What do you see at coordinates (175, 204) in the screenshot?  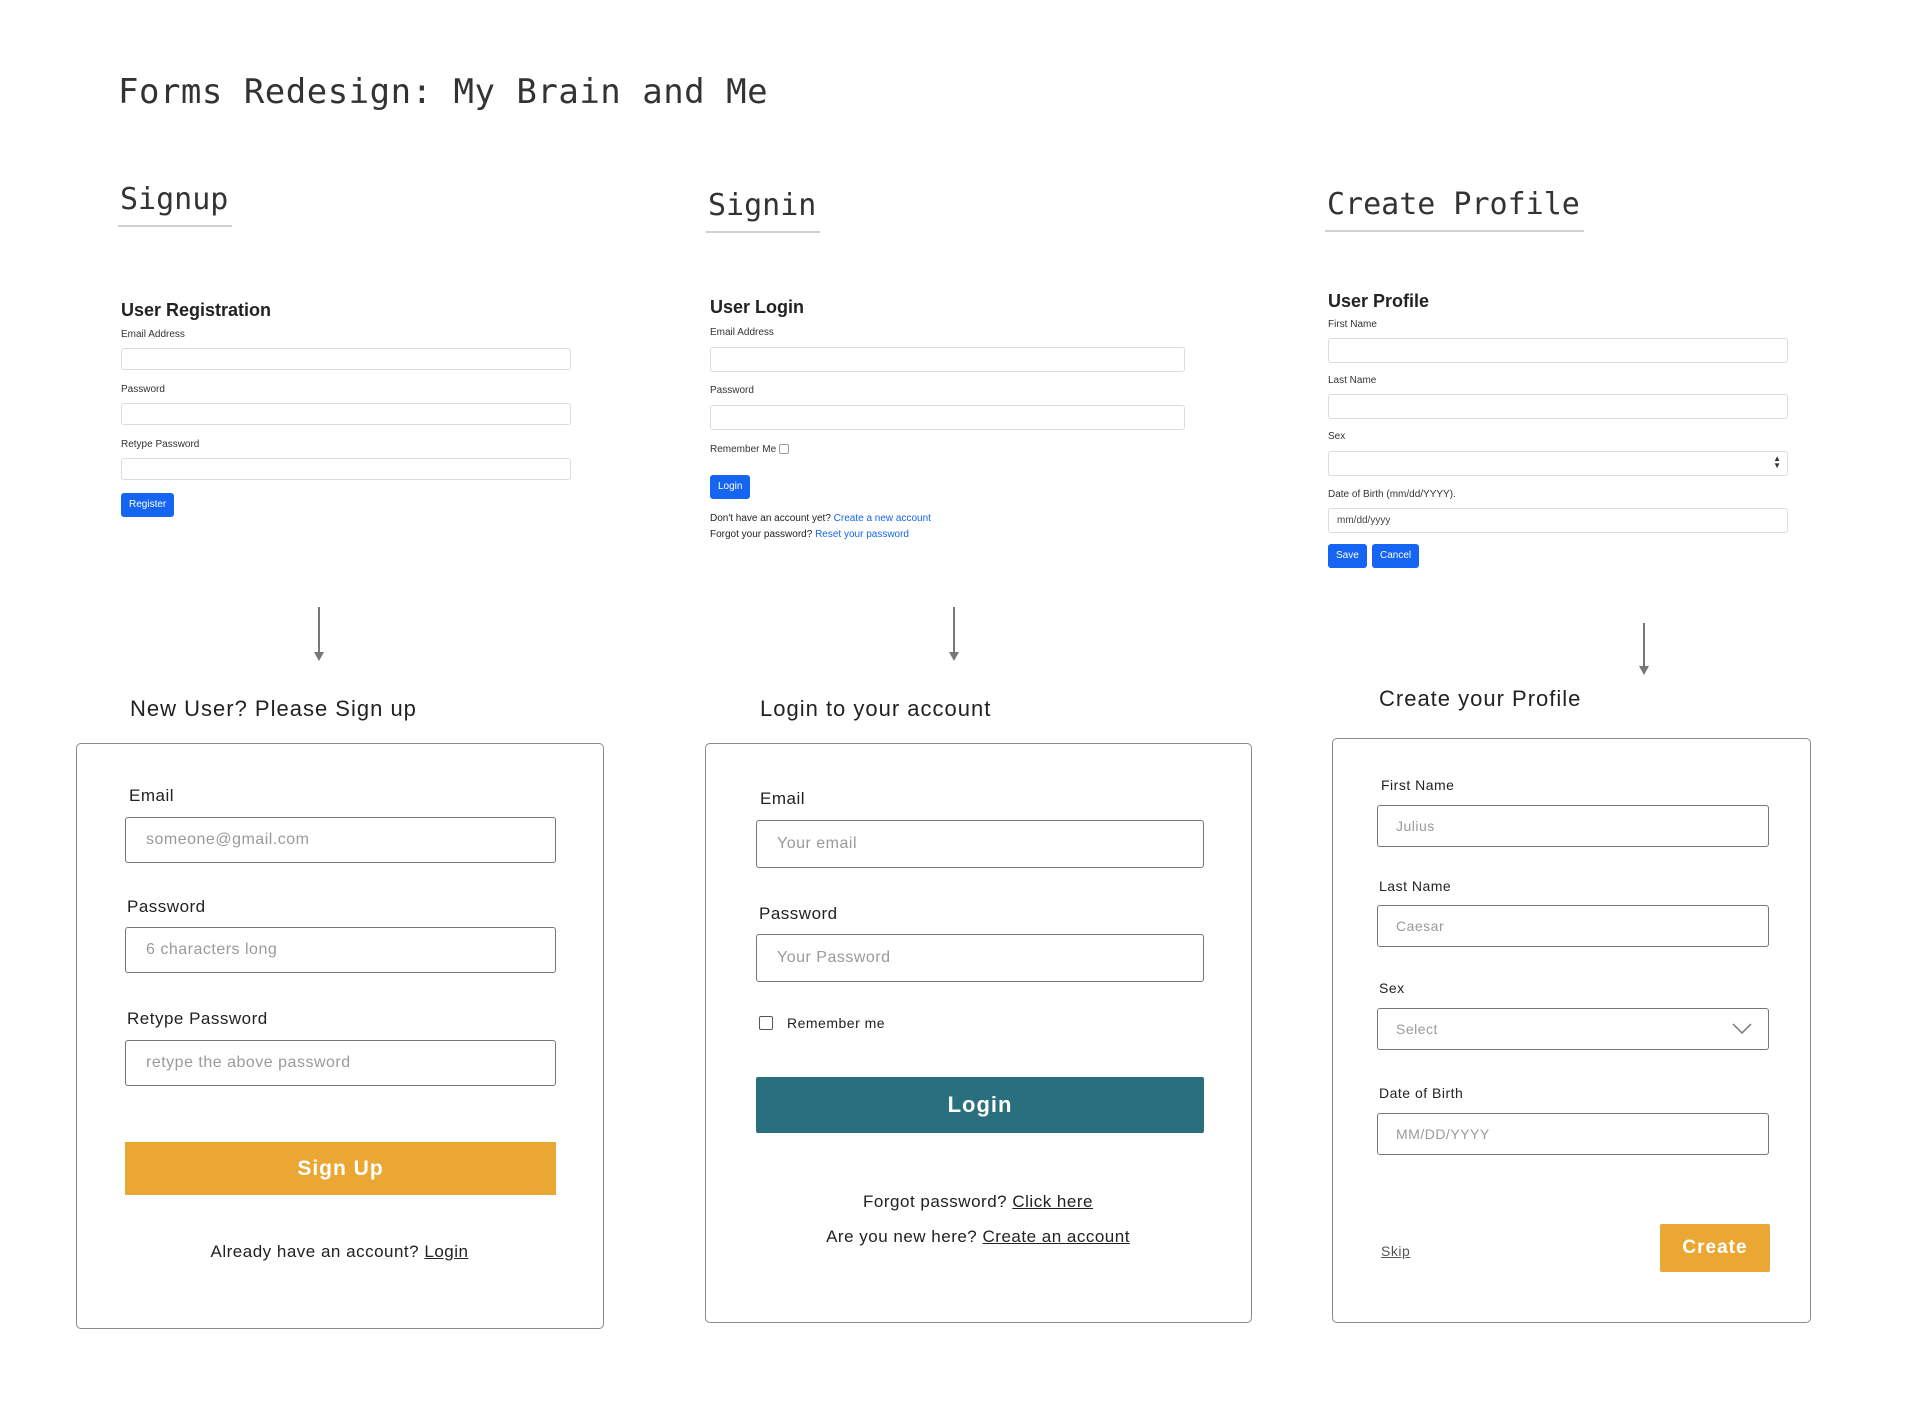 I see `signup-column-heading: Signup` at bounding box center [175, 204].